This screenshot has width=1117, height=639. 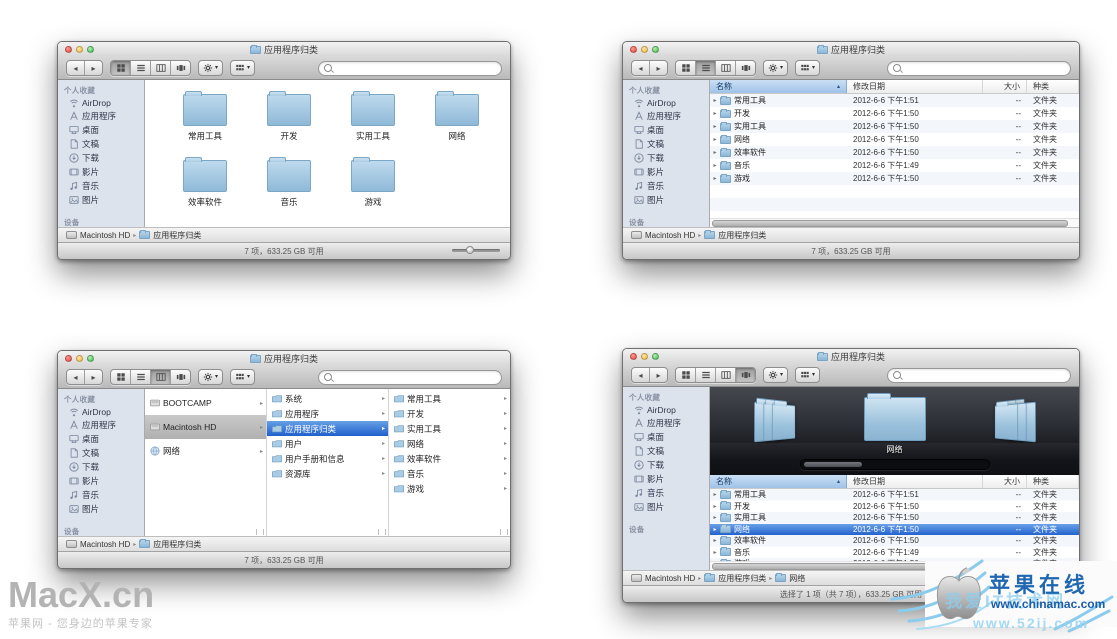 What do you see at coordinates (476, 250) in the screenshot?
I see `icon-size-slider` at bounding box center [476, 250].